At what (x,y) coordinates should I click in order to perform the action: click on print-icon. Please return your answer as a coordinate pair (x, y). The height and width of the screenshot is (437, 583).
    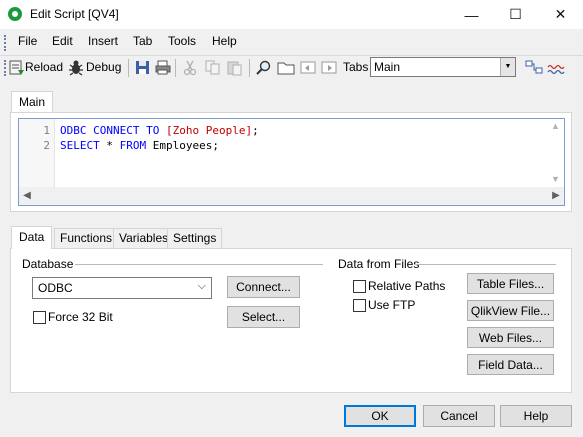
    Looking at the image, I should click on (163, 67).